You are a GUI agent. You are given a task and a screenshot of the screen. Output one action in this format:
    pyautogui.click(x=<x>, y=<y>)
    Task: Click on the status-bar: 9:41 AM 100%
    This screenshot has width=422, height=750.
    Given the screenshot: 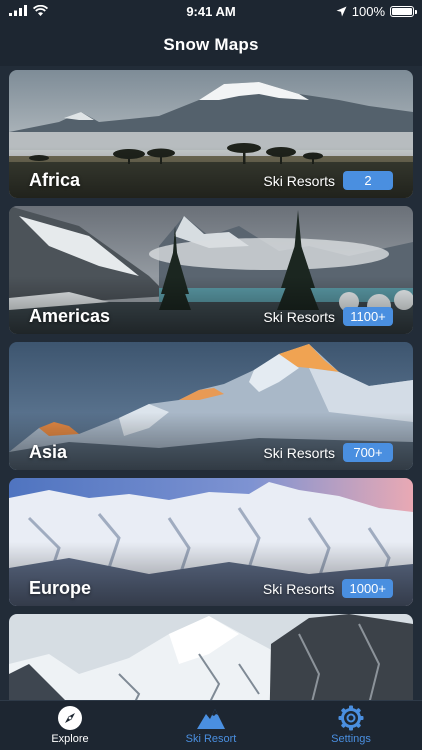 What is the action you would take?
    pyautogui.click(x=211, y=12)
    